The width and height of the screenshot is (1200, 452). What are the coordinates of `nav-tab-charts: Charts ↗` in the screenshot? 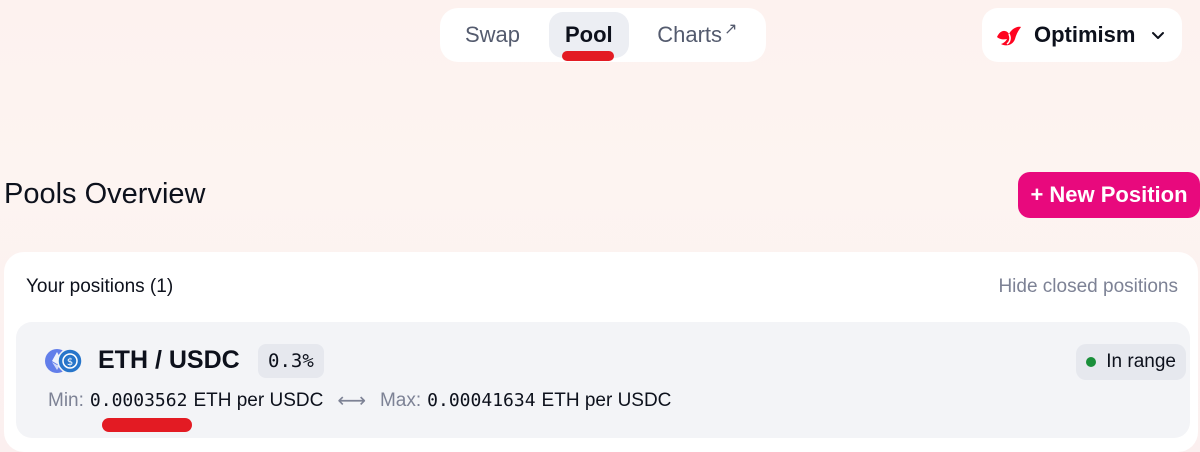 It's located at (697, 35).